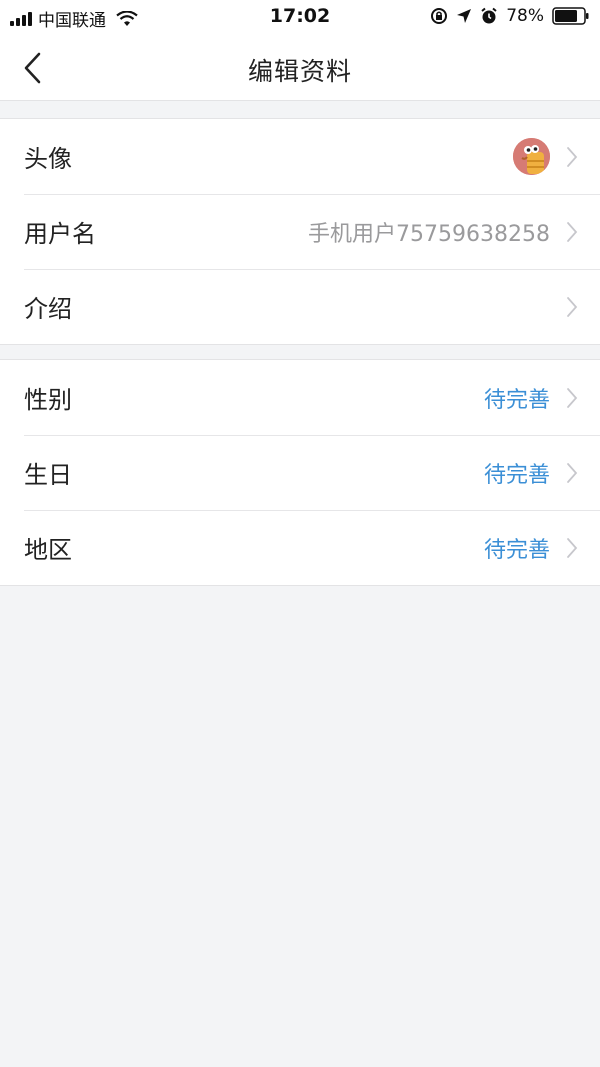 The height and width of the screenshot is (1067, 600). I want to click on battery-icon, so click(570, 16).